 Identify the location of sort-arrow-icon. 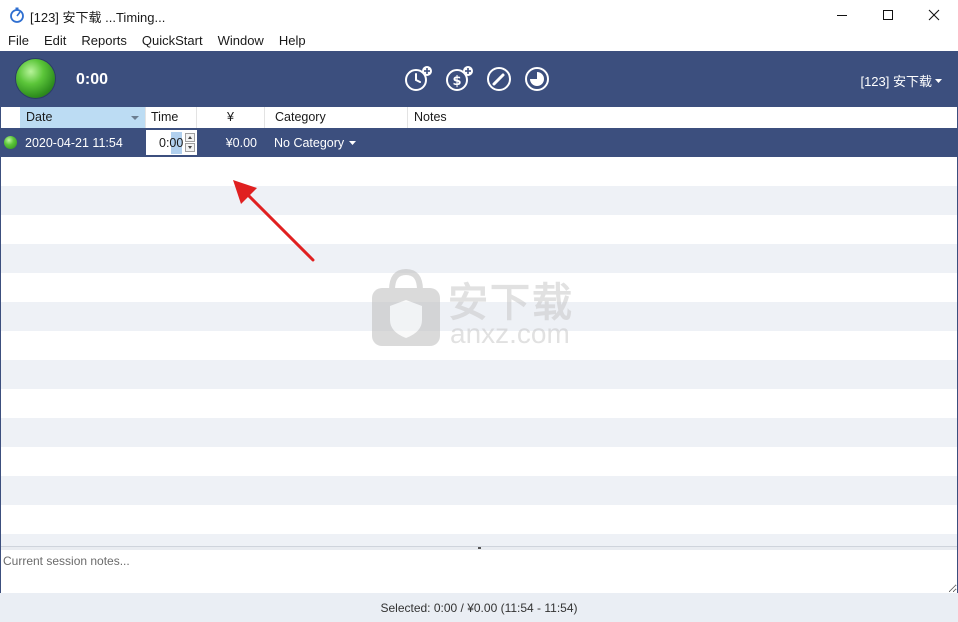
(135, 118).